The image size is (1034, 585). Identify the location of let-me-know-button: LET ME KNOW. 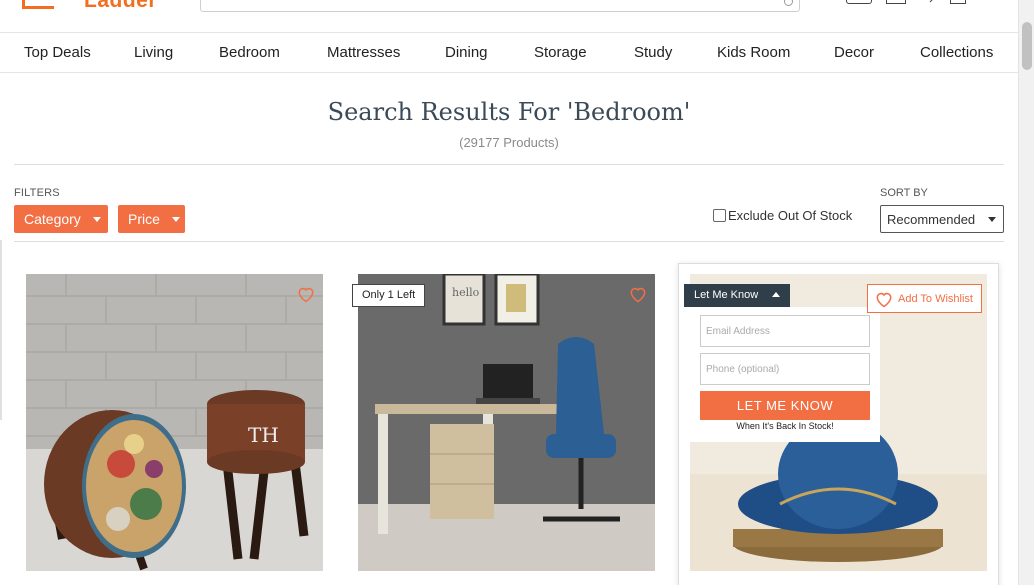
(785, 405).